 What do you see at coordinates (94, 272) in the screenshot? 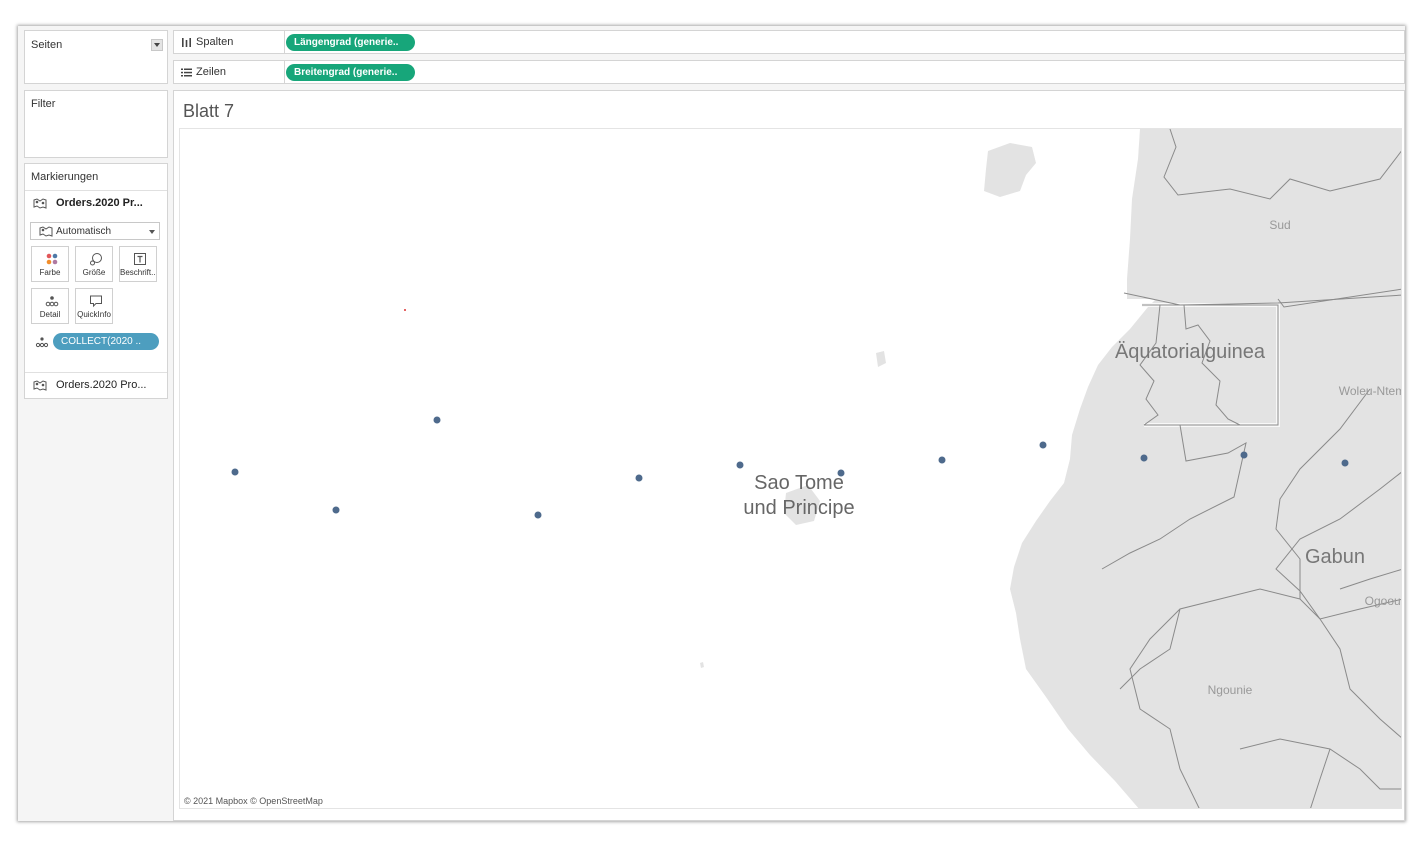
I see `size-button-label: Größe` at bounding box center [94, 272].